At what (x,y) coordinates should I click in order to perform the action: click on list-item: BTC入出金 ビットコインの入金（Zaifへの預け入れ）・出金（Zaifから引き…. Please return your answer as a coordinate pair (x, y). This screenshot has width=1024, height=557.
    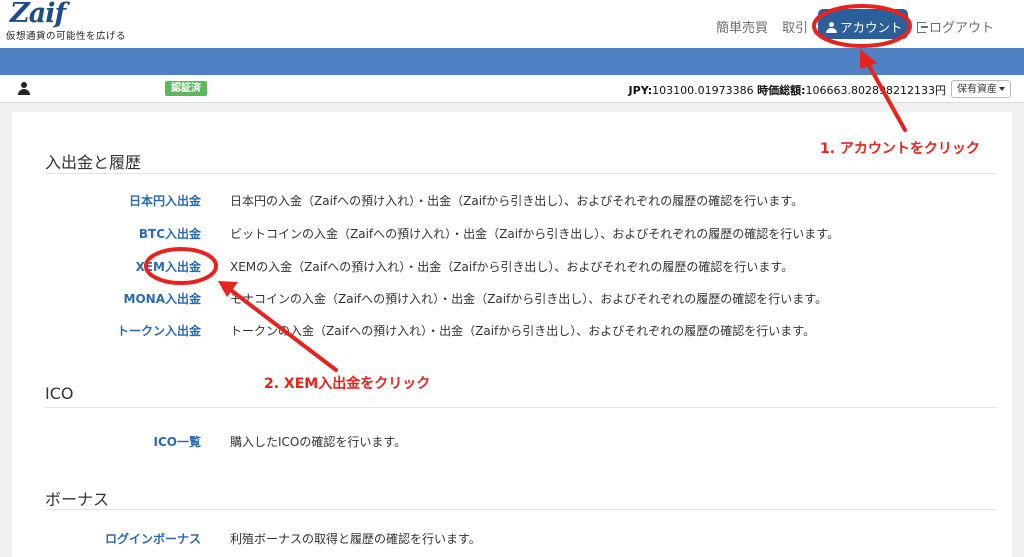
    Looking at the image, I should click on (512, 235).